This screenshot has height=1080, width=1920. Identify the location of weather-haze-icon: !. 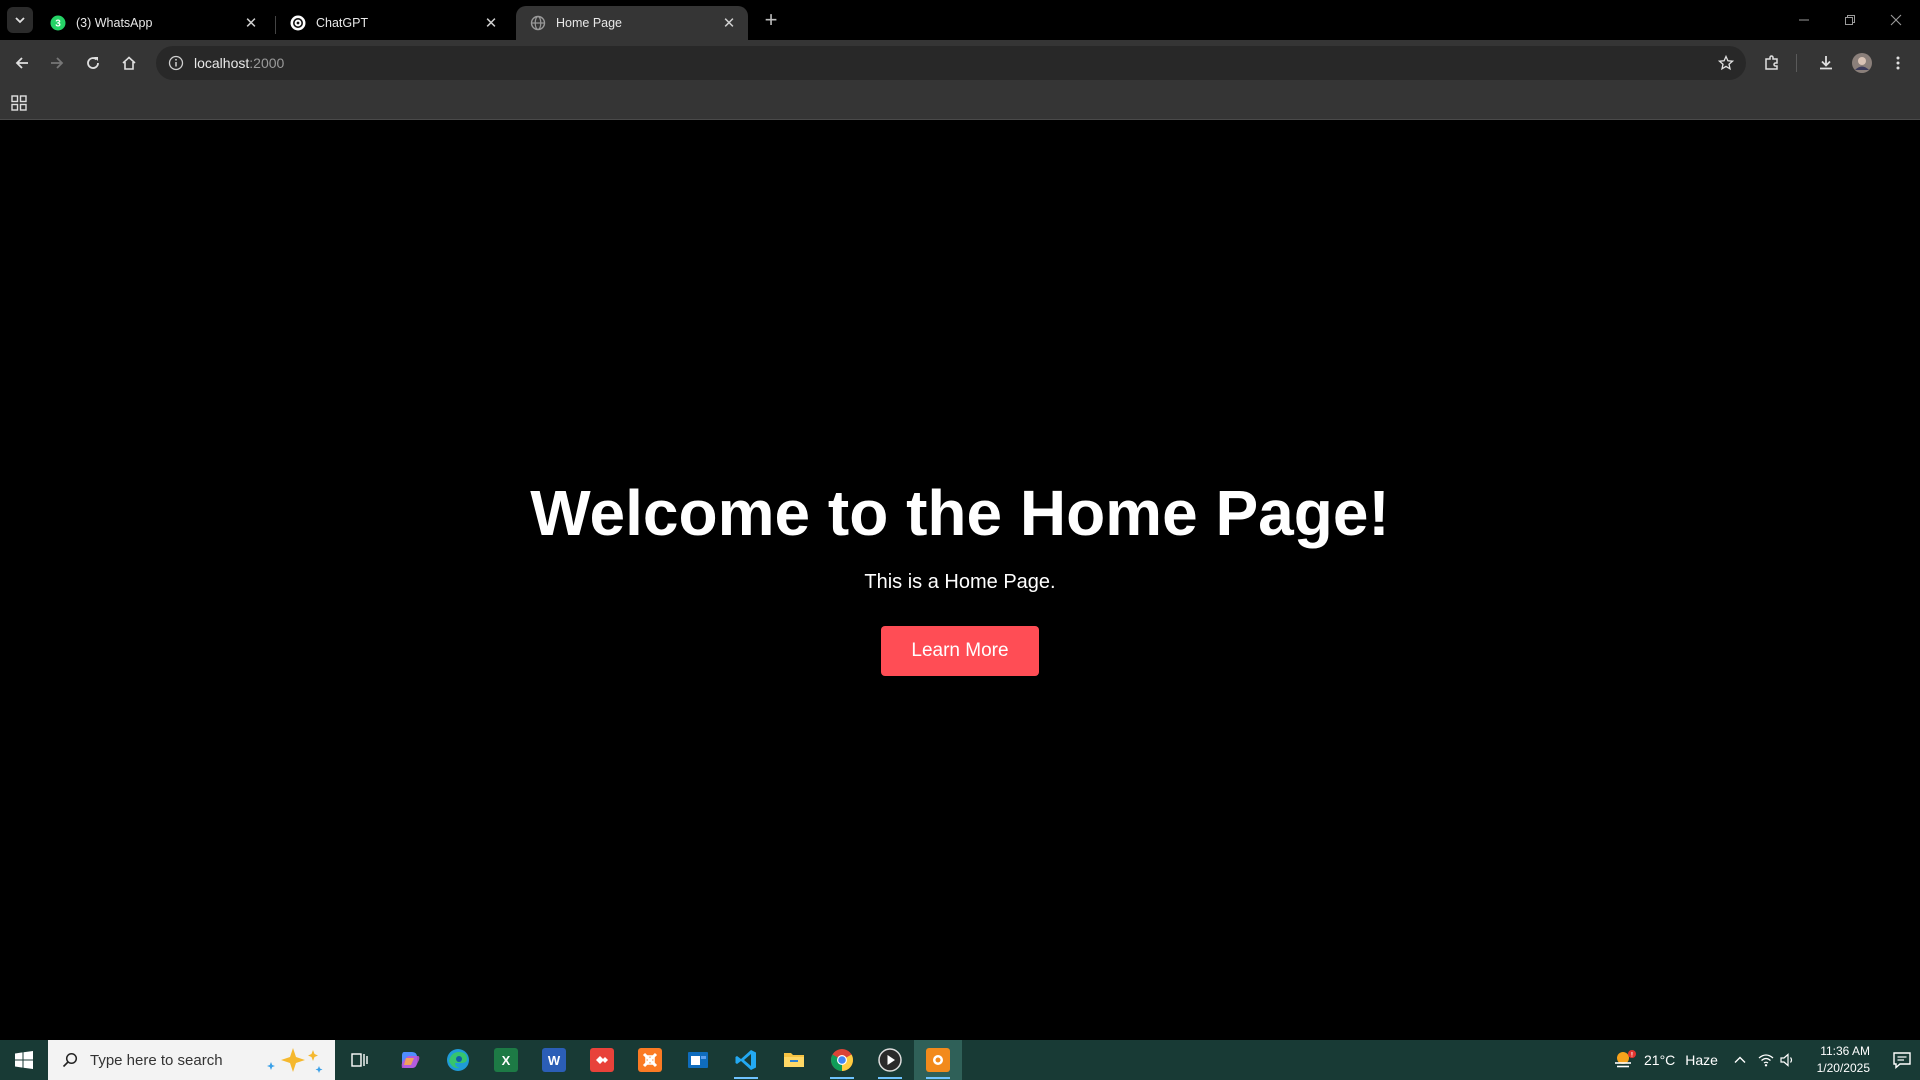
(1625, 1059).